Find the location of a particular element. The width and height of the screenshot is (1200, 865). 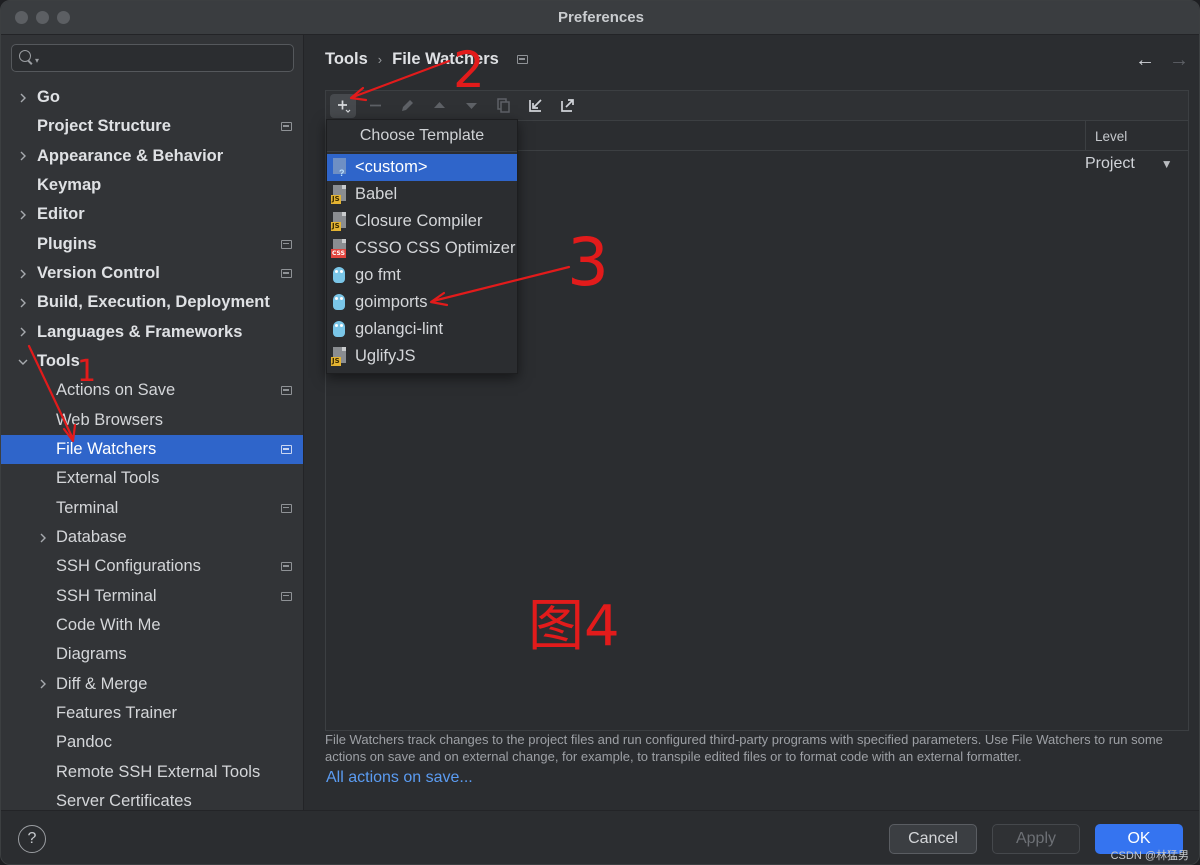

sidebar-item-appearance-behavior: Appearance & Behavior is located at coordinates (152, 156).